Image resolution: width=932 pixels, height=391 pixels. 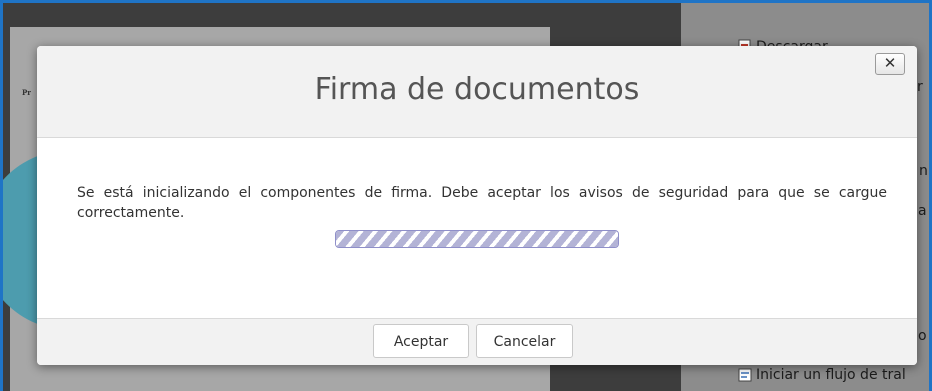 I want to click on dialog-footer: Aceptar Cancelar, so click(x=477, y=341).